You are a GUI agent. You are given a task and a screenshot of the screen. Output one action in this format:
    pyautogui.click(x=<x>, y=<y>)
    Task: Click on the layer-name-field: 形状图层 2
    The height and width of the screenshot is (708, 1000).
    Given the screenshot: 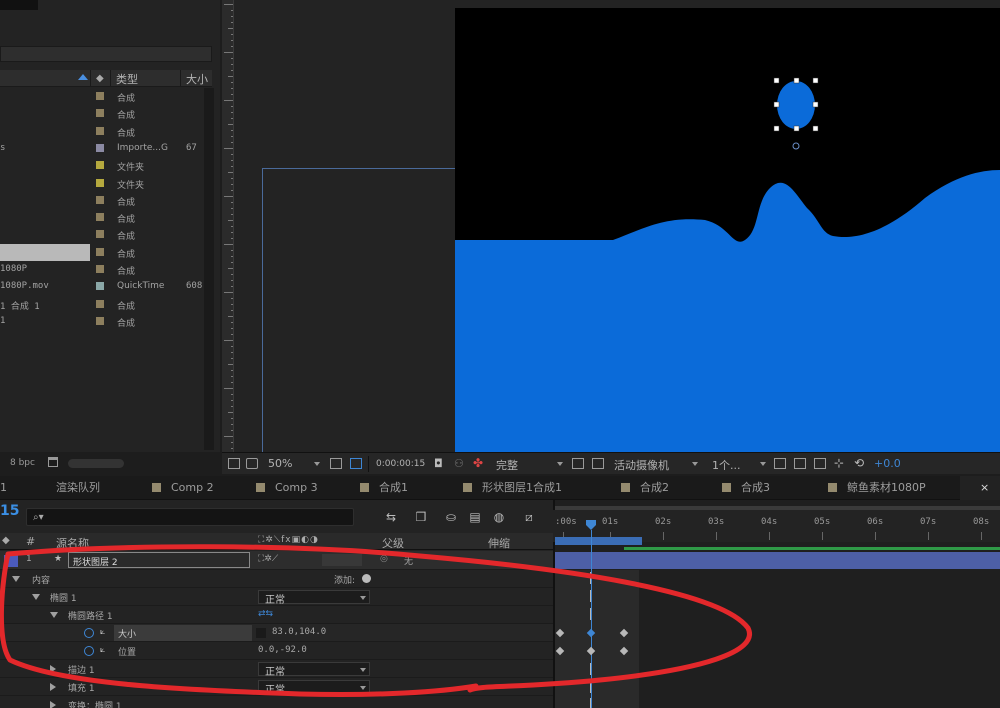 What is the action you would take?
    pyautogui.click(x=159, y=560)
    